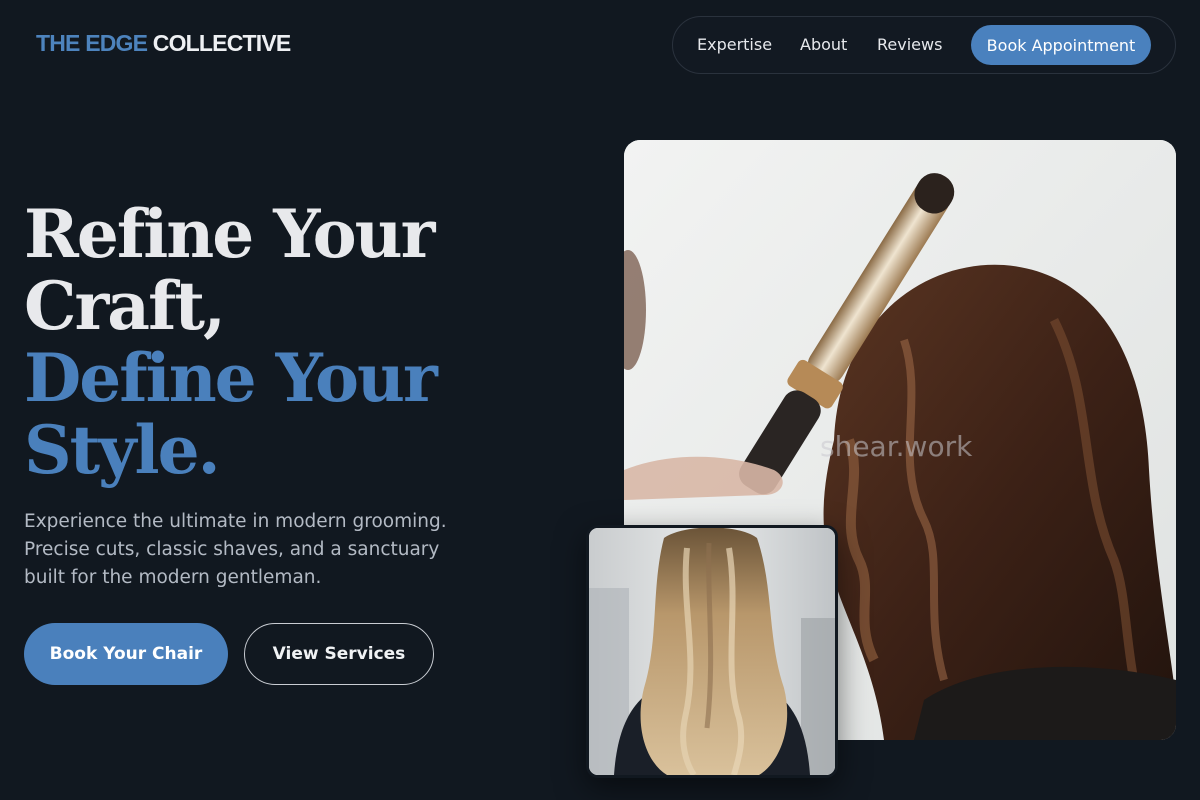 This screenshot has height=800, width=1200. I want to click on brand-name-accent: THE EDGE, so click(92, 43).